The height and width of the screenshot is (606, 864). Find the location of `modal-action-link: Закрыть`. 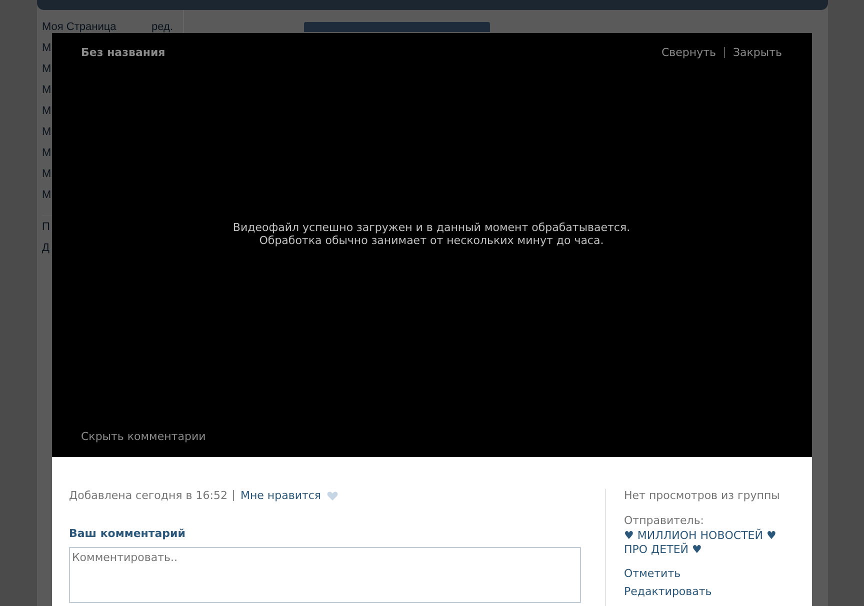

modal-action-link: Закрыть is located at coordinates (757, 52).